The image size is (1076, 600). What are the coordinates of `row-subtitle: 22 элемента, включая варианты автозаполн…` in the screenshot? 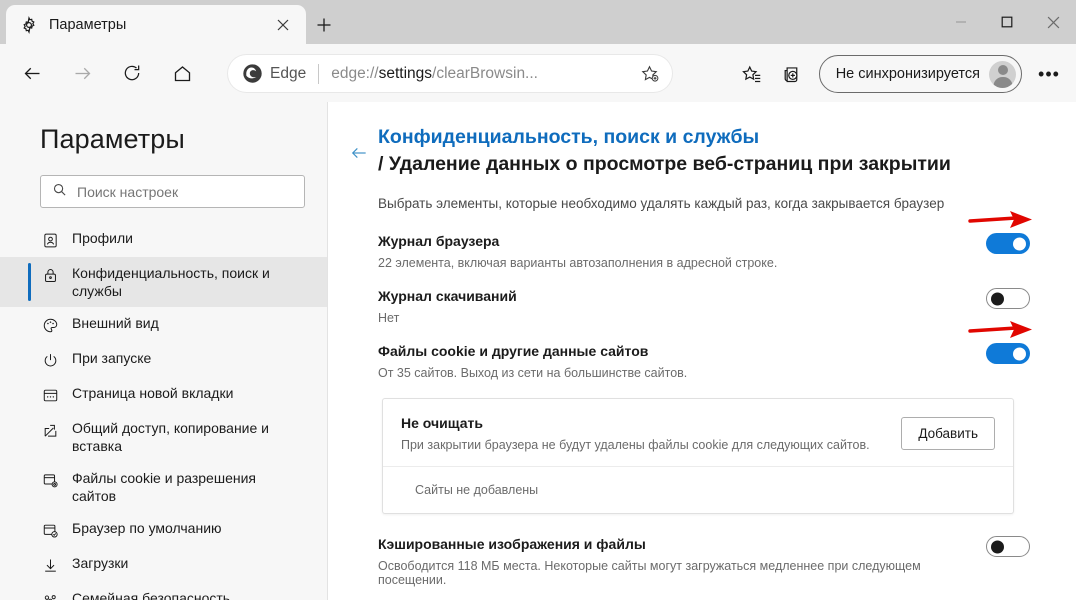 It's located at (578, 263).